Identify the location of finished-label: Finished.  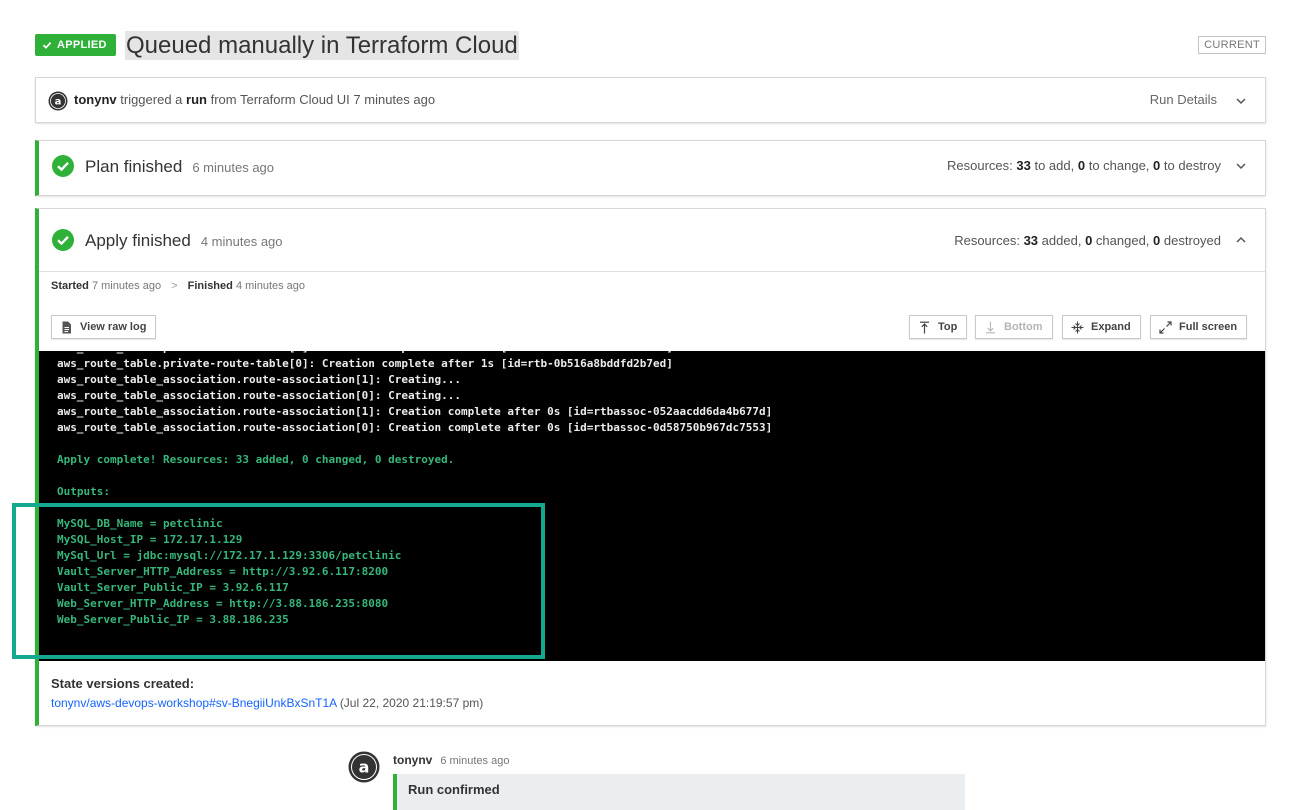
(210, 286).